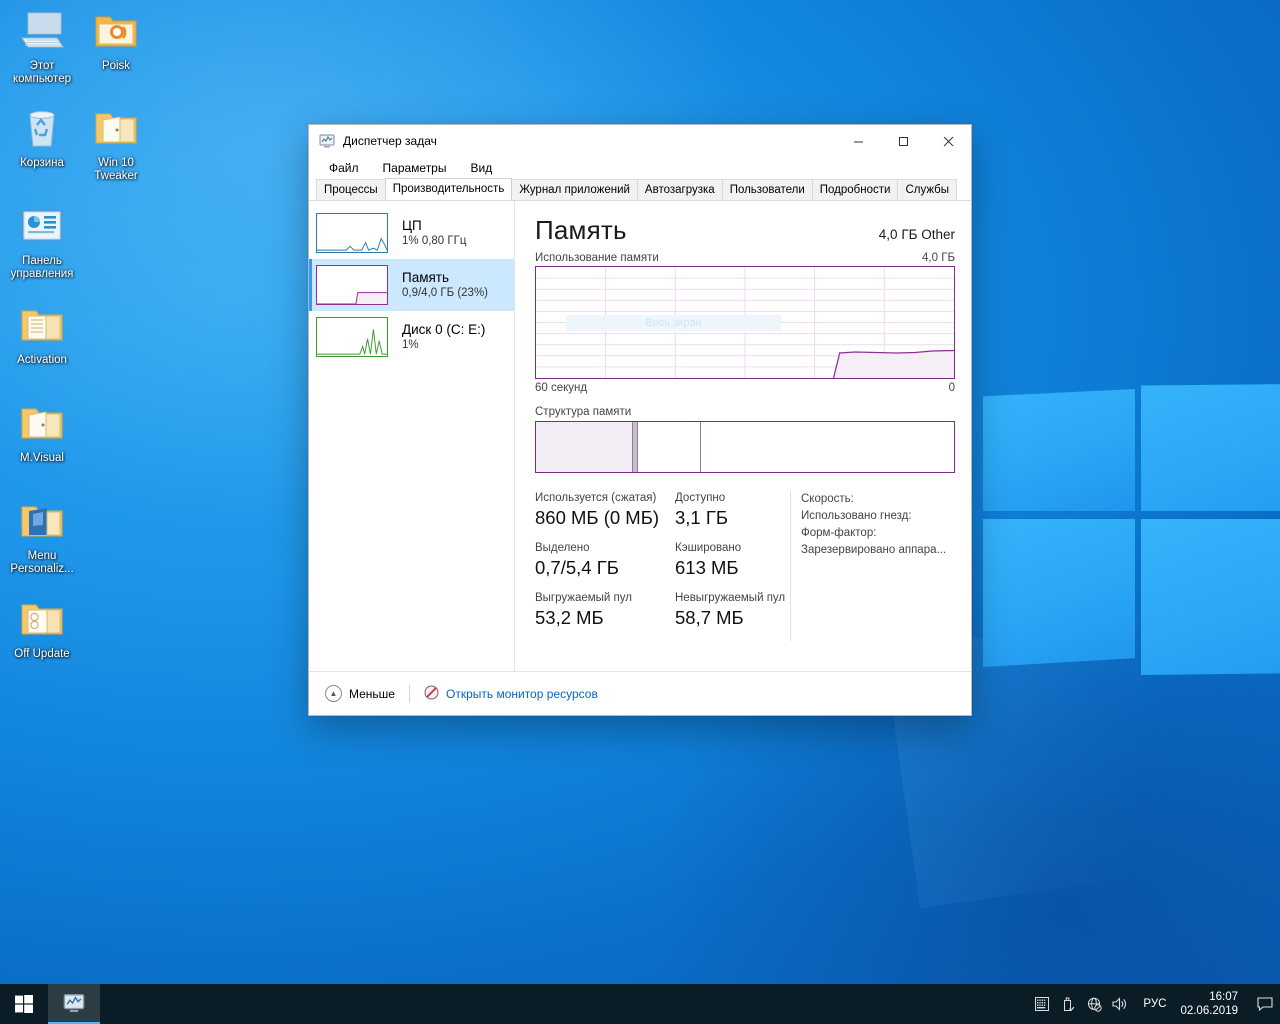 The image size is (1280, 1024). What do you see at coordinates (415, 168) in the screenshot?
I see `menu-options: Параметры` at bounding box center [415, 168].